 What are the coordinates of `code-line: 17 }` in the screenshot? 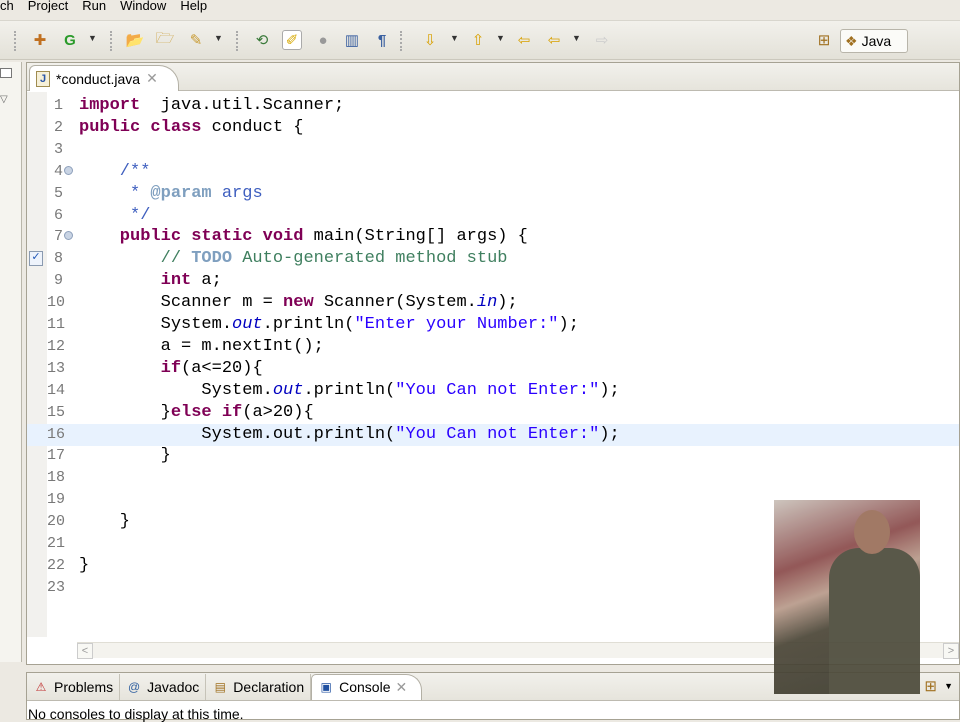 It's located at (493, 456).